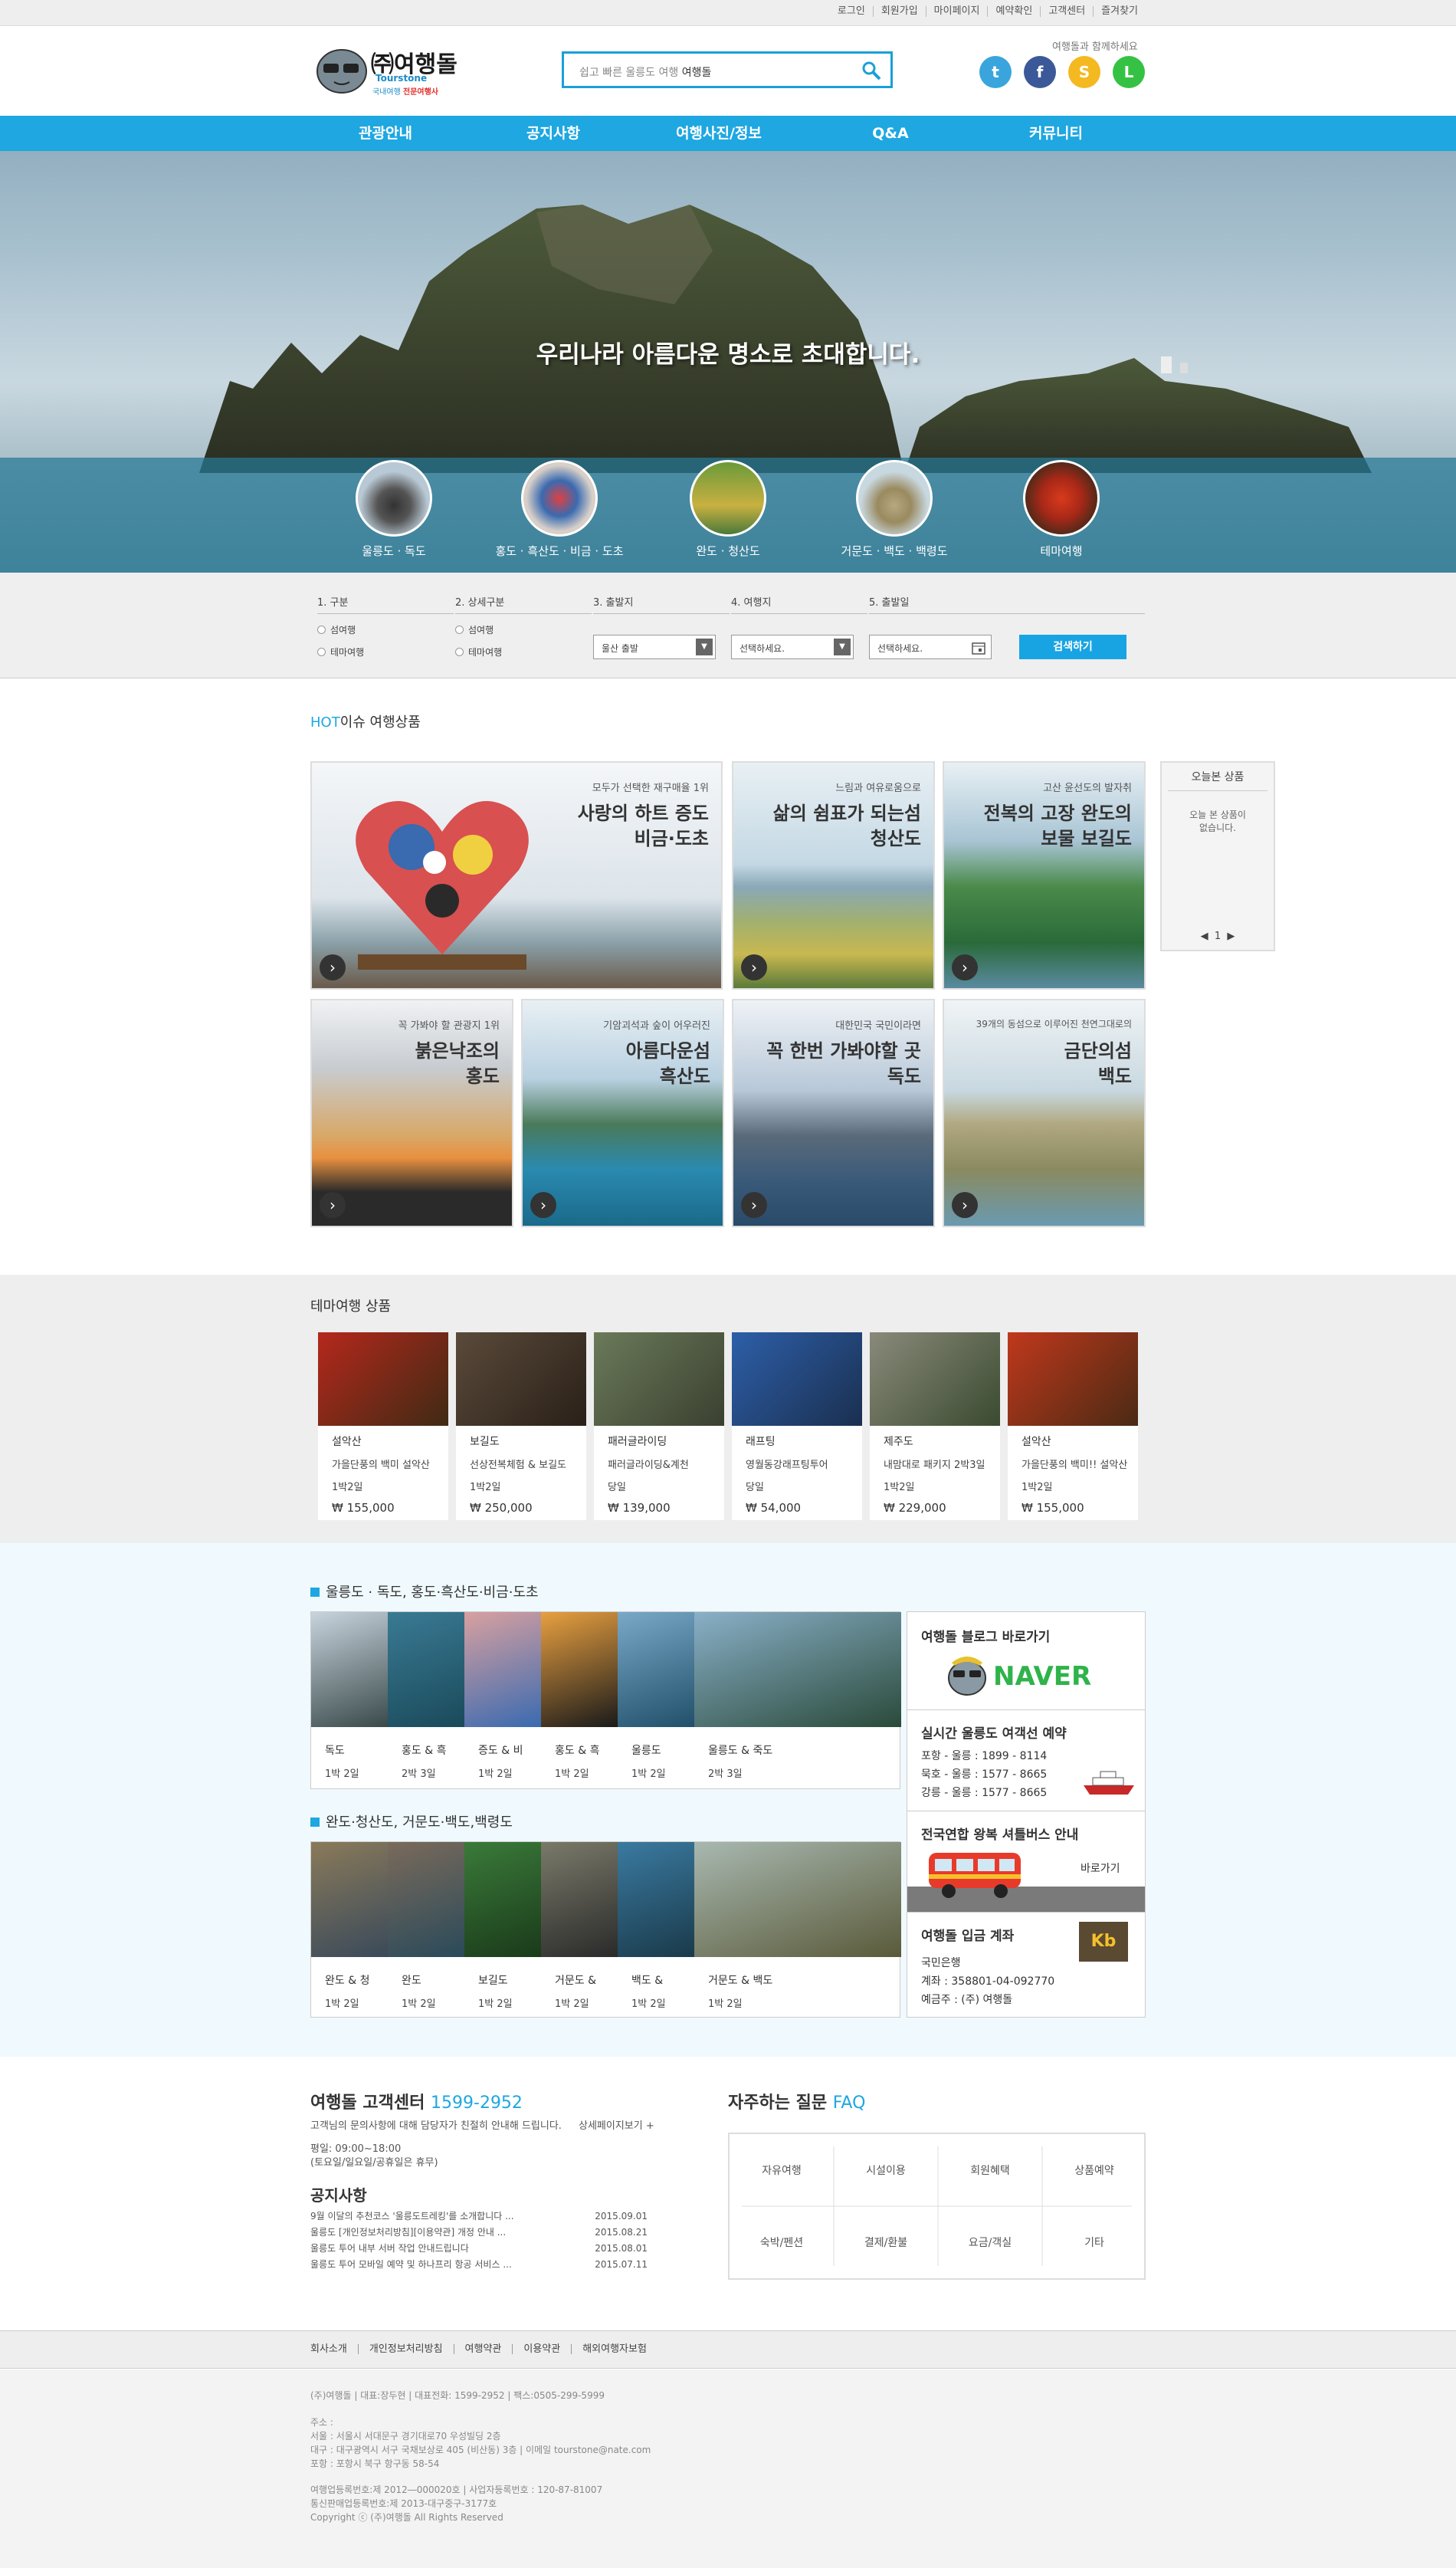 This screenshot has height=2568, width=1456. Describe the element at coordinates (1084, 72) in the screenshot. I see `kakaostory-icon: S` at that location.